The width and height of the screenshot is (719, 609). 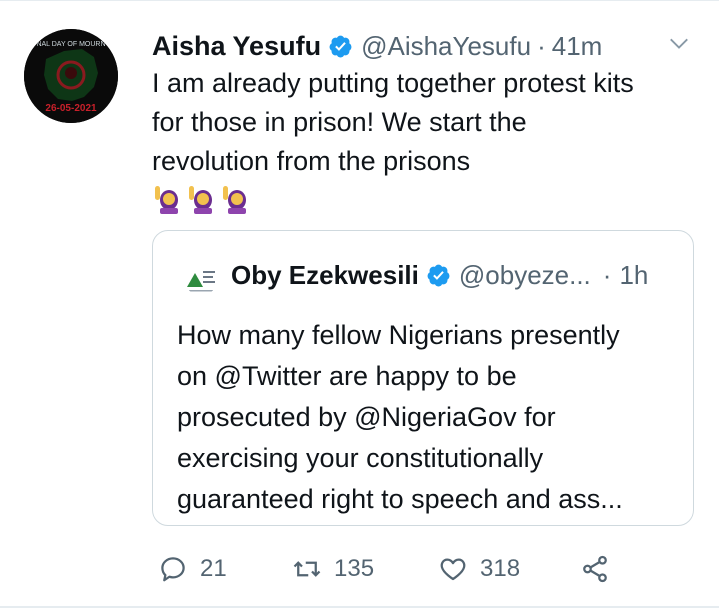 I want to click on quoted-tweet-header: Oby Ezekwesili @obyeze... · 1h, so click(x=439, y=275).